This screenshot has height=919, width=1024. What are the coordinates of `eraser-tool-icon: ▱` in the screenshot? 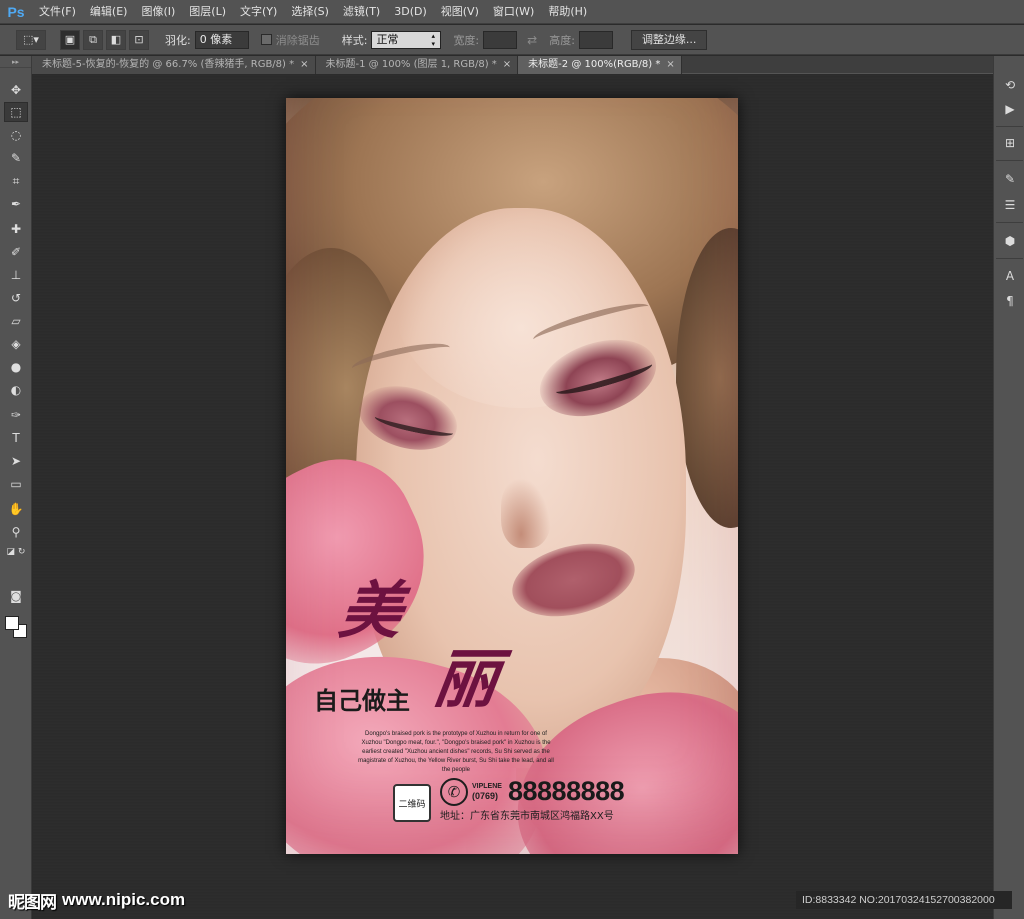 It's located at (16, 321).